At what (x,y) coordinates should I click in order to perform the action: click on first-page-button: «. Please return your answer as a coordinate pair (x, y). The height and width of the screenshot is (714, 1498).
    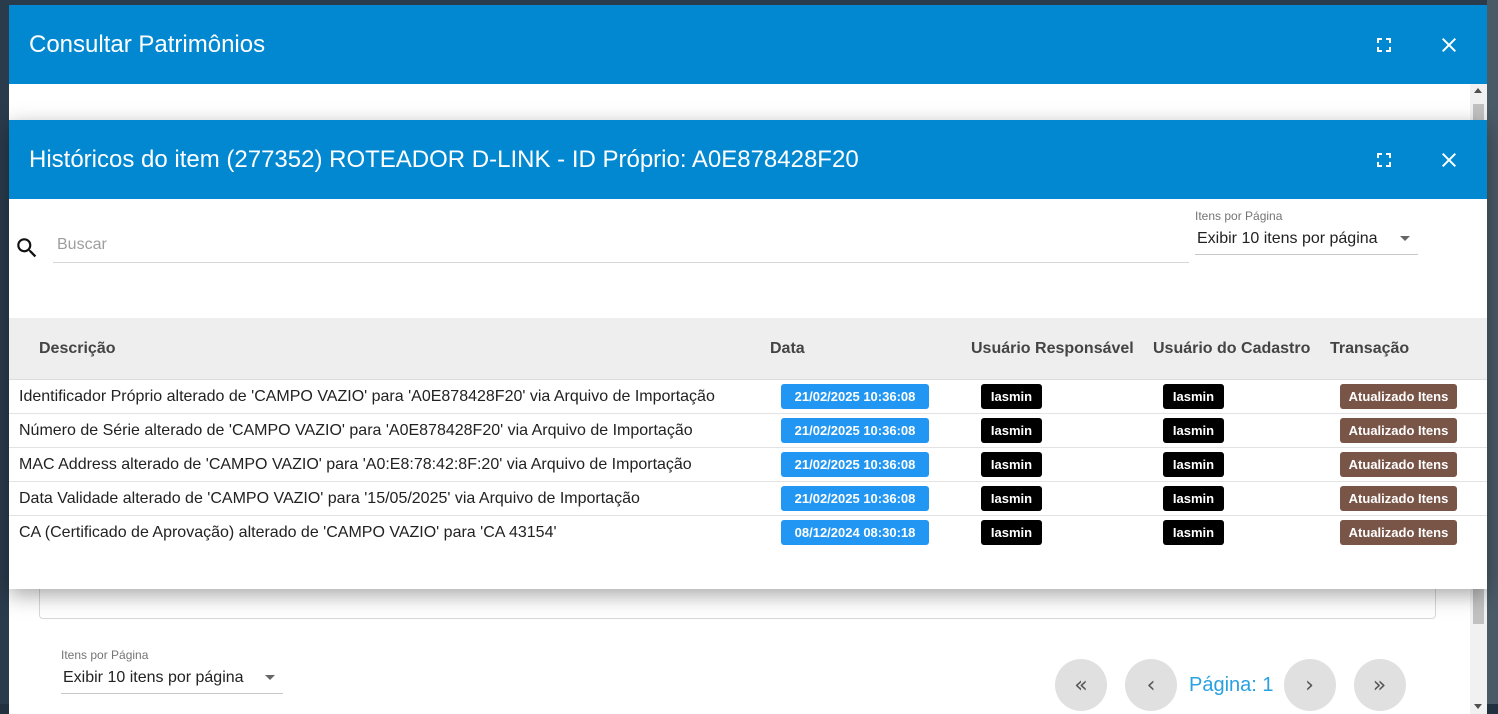
    Looking at the image, I should click on (1081, 685).